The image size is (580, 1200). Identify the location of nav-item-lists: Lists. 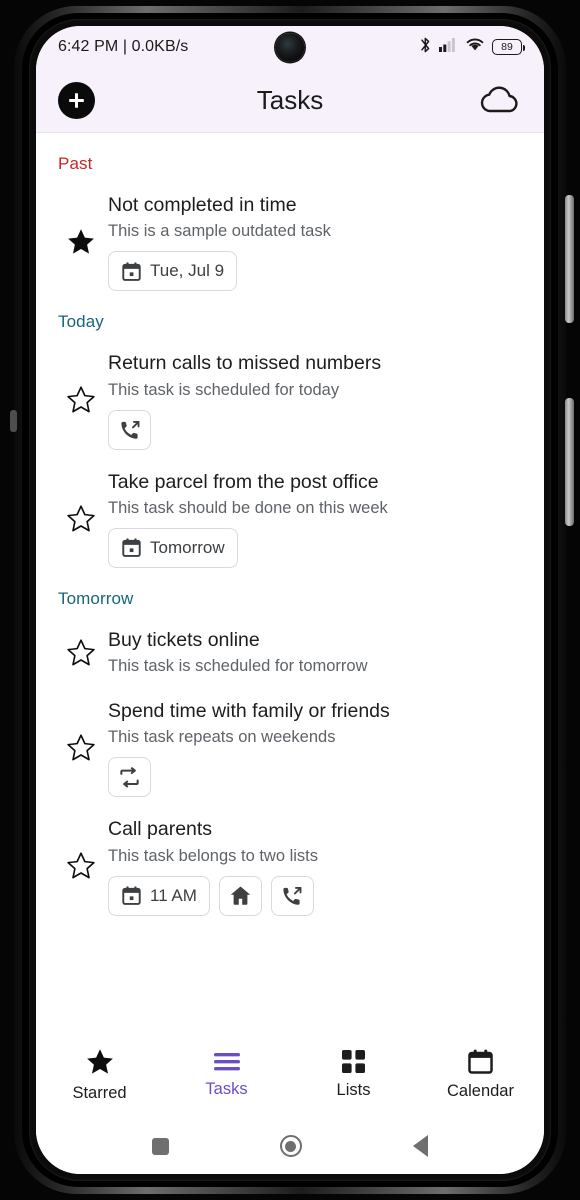
(353, 1074).